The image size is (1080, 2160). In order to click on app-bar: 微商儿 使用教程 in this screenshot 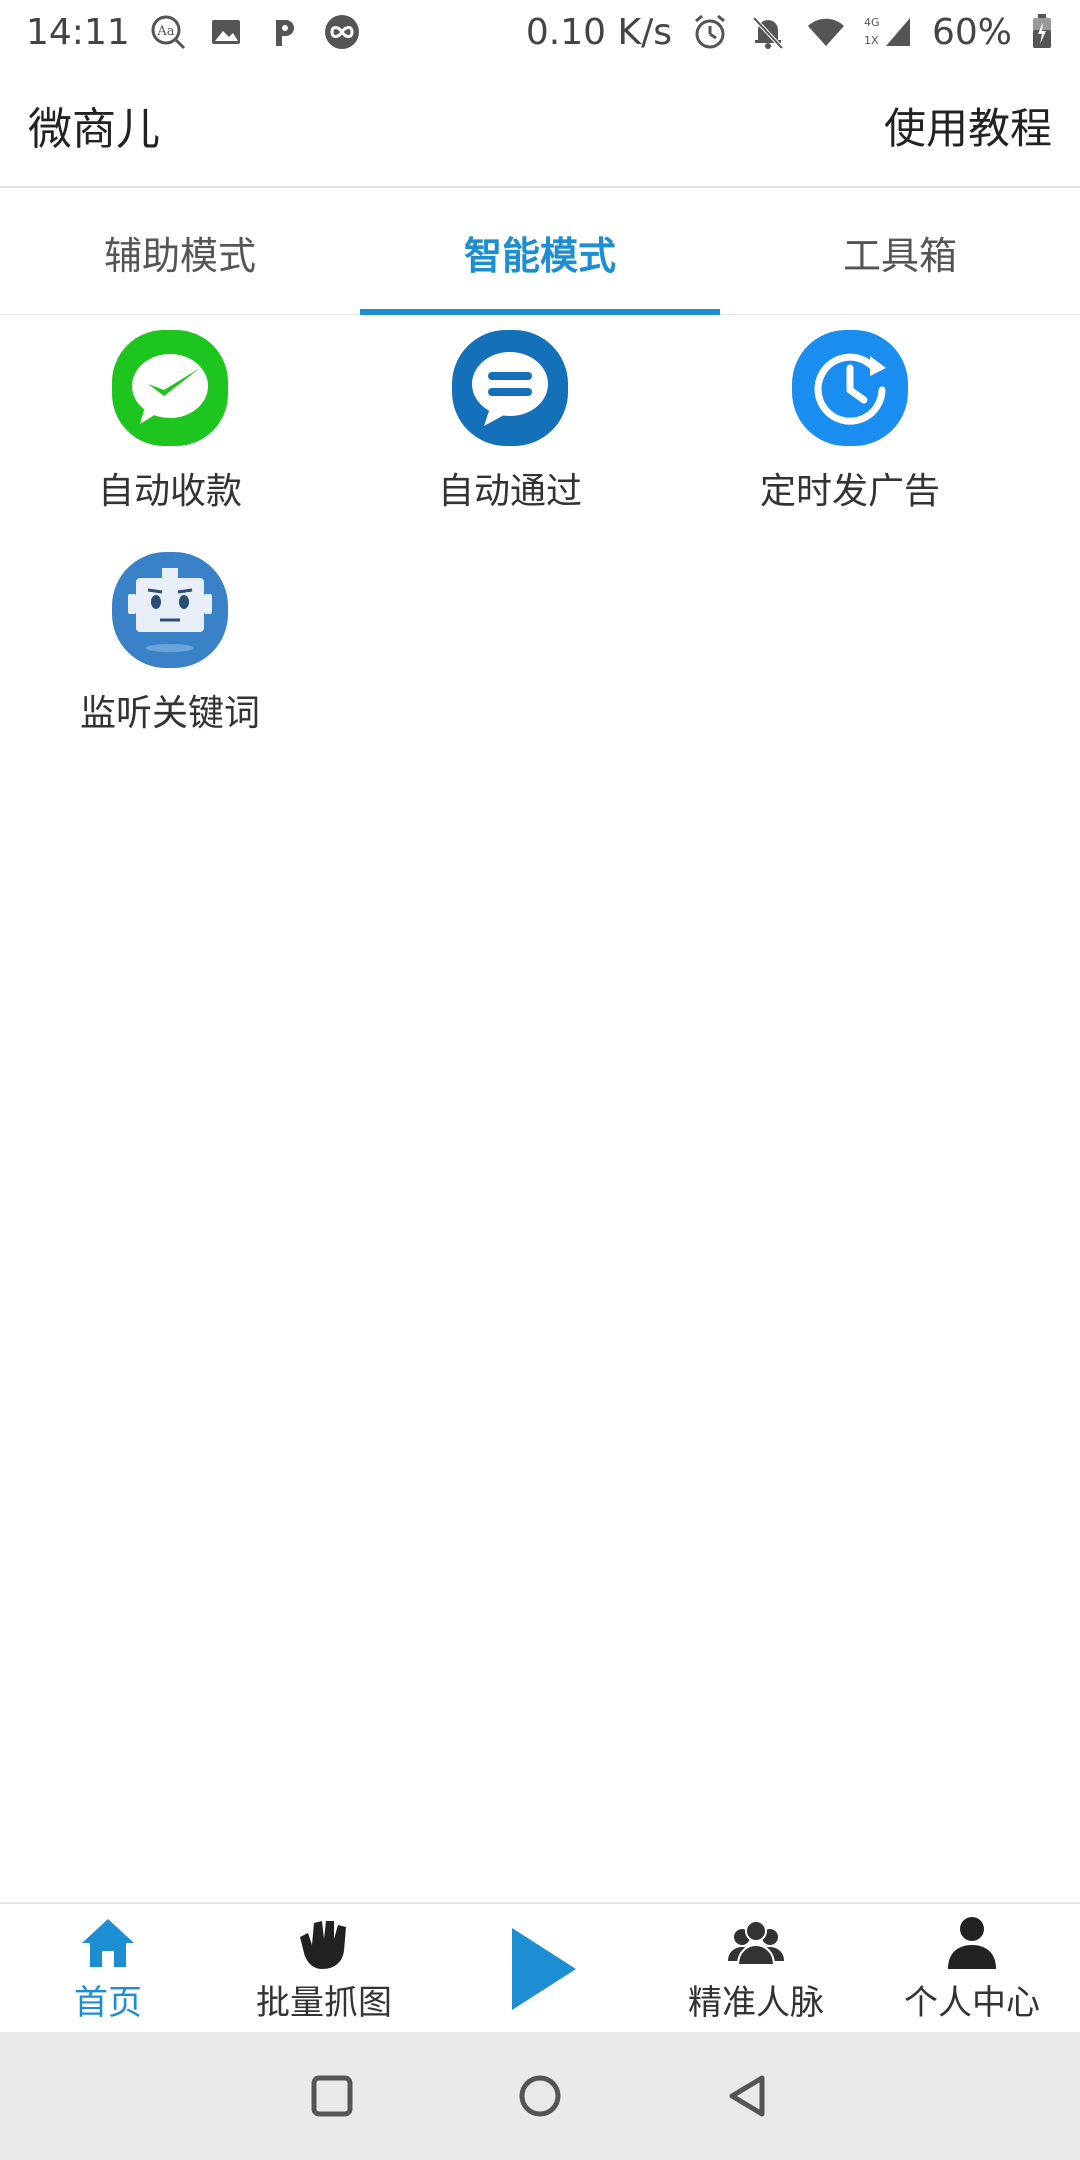, I will do `click(540, 126)`.